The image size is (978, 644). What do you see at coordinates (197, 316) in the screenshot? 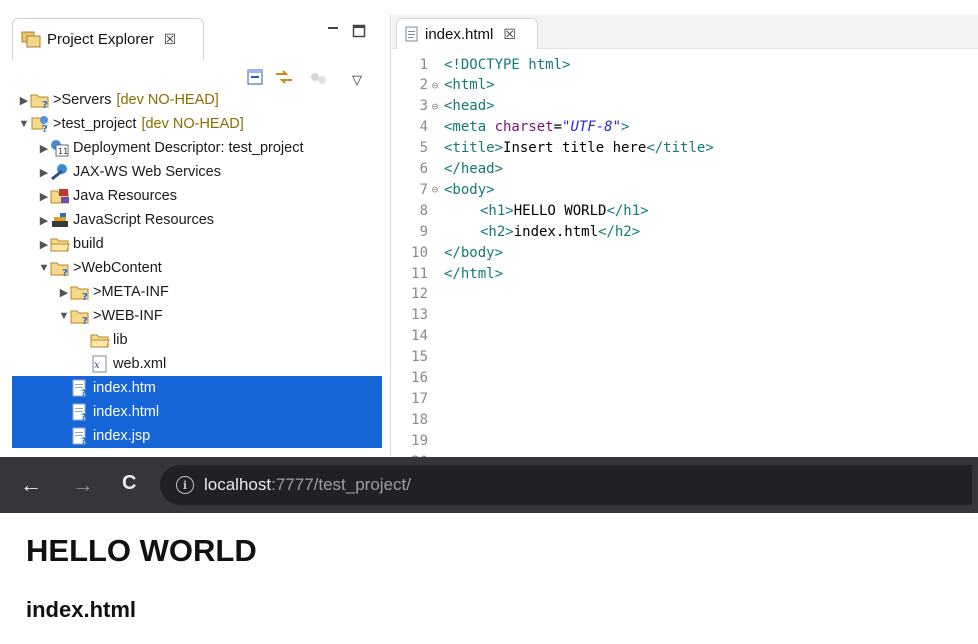
I see `tree-item-web-inf: ▼? > WEB-INF` at bounding box center [197, 316].